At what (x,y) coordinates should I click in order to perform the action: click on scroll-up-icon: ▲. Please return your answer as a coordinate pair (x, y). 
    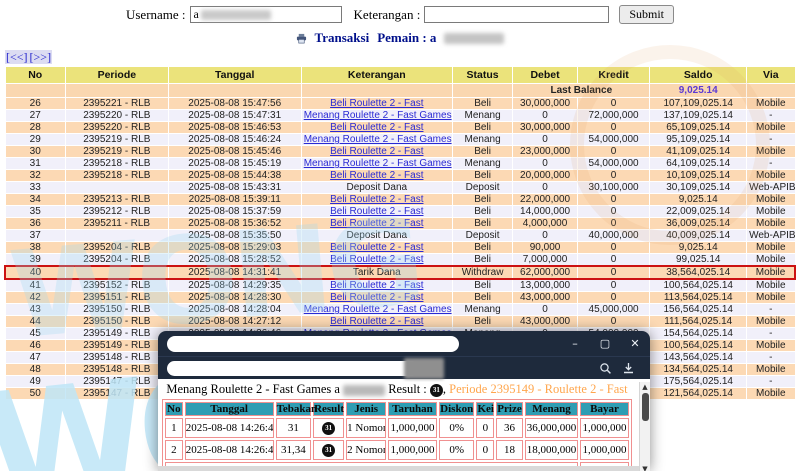
    Looking at the image, I should click on (644, 387).